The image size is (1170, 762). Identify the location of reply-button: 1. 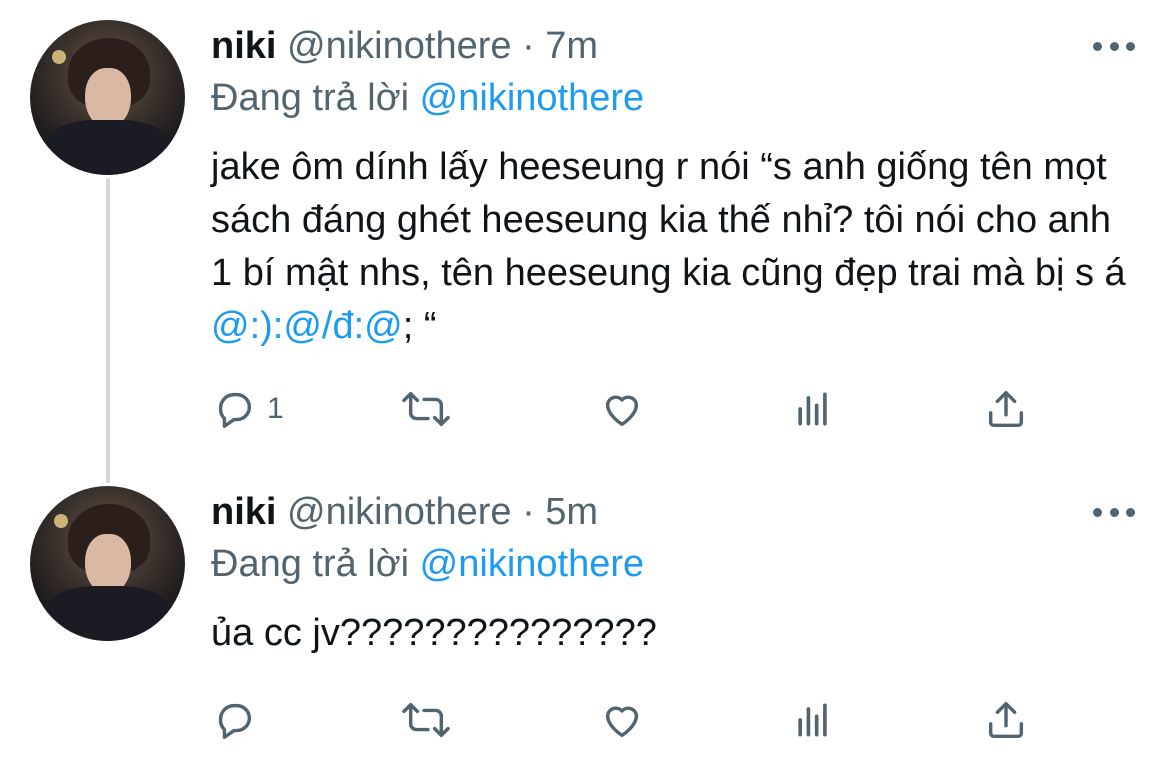
(247, 409).